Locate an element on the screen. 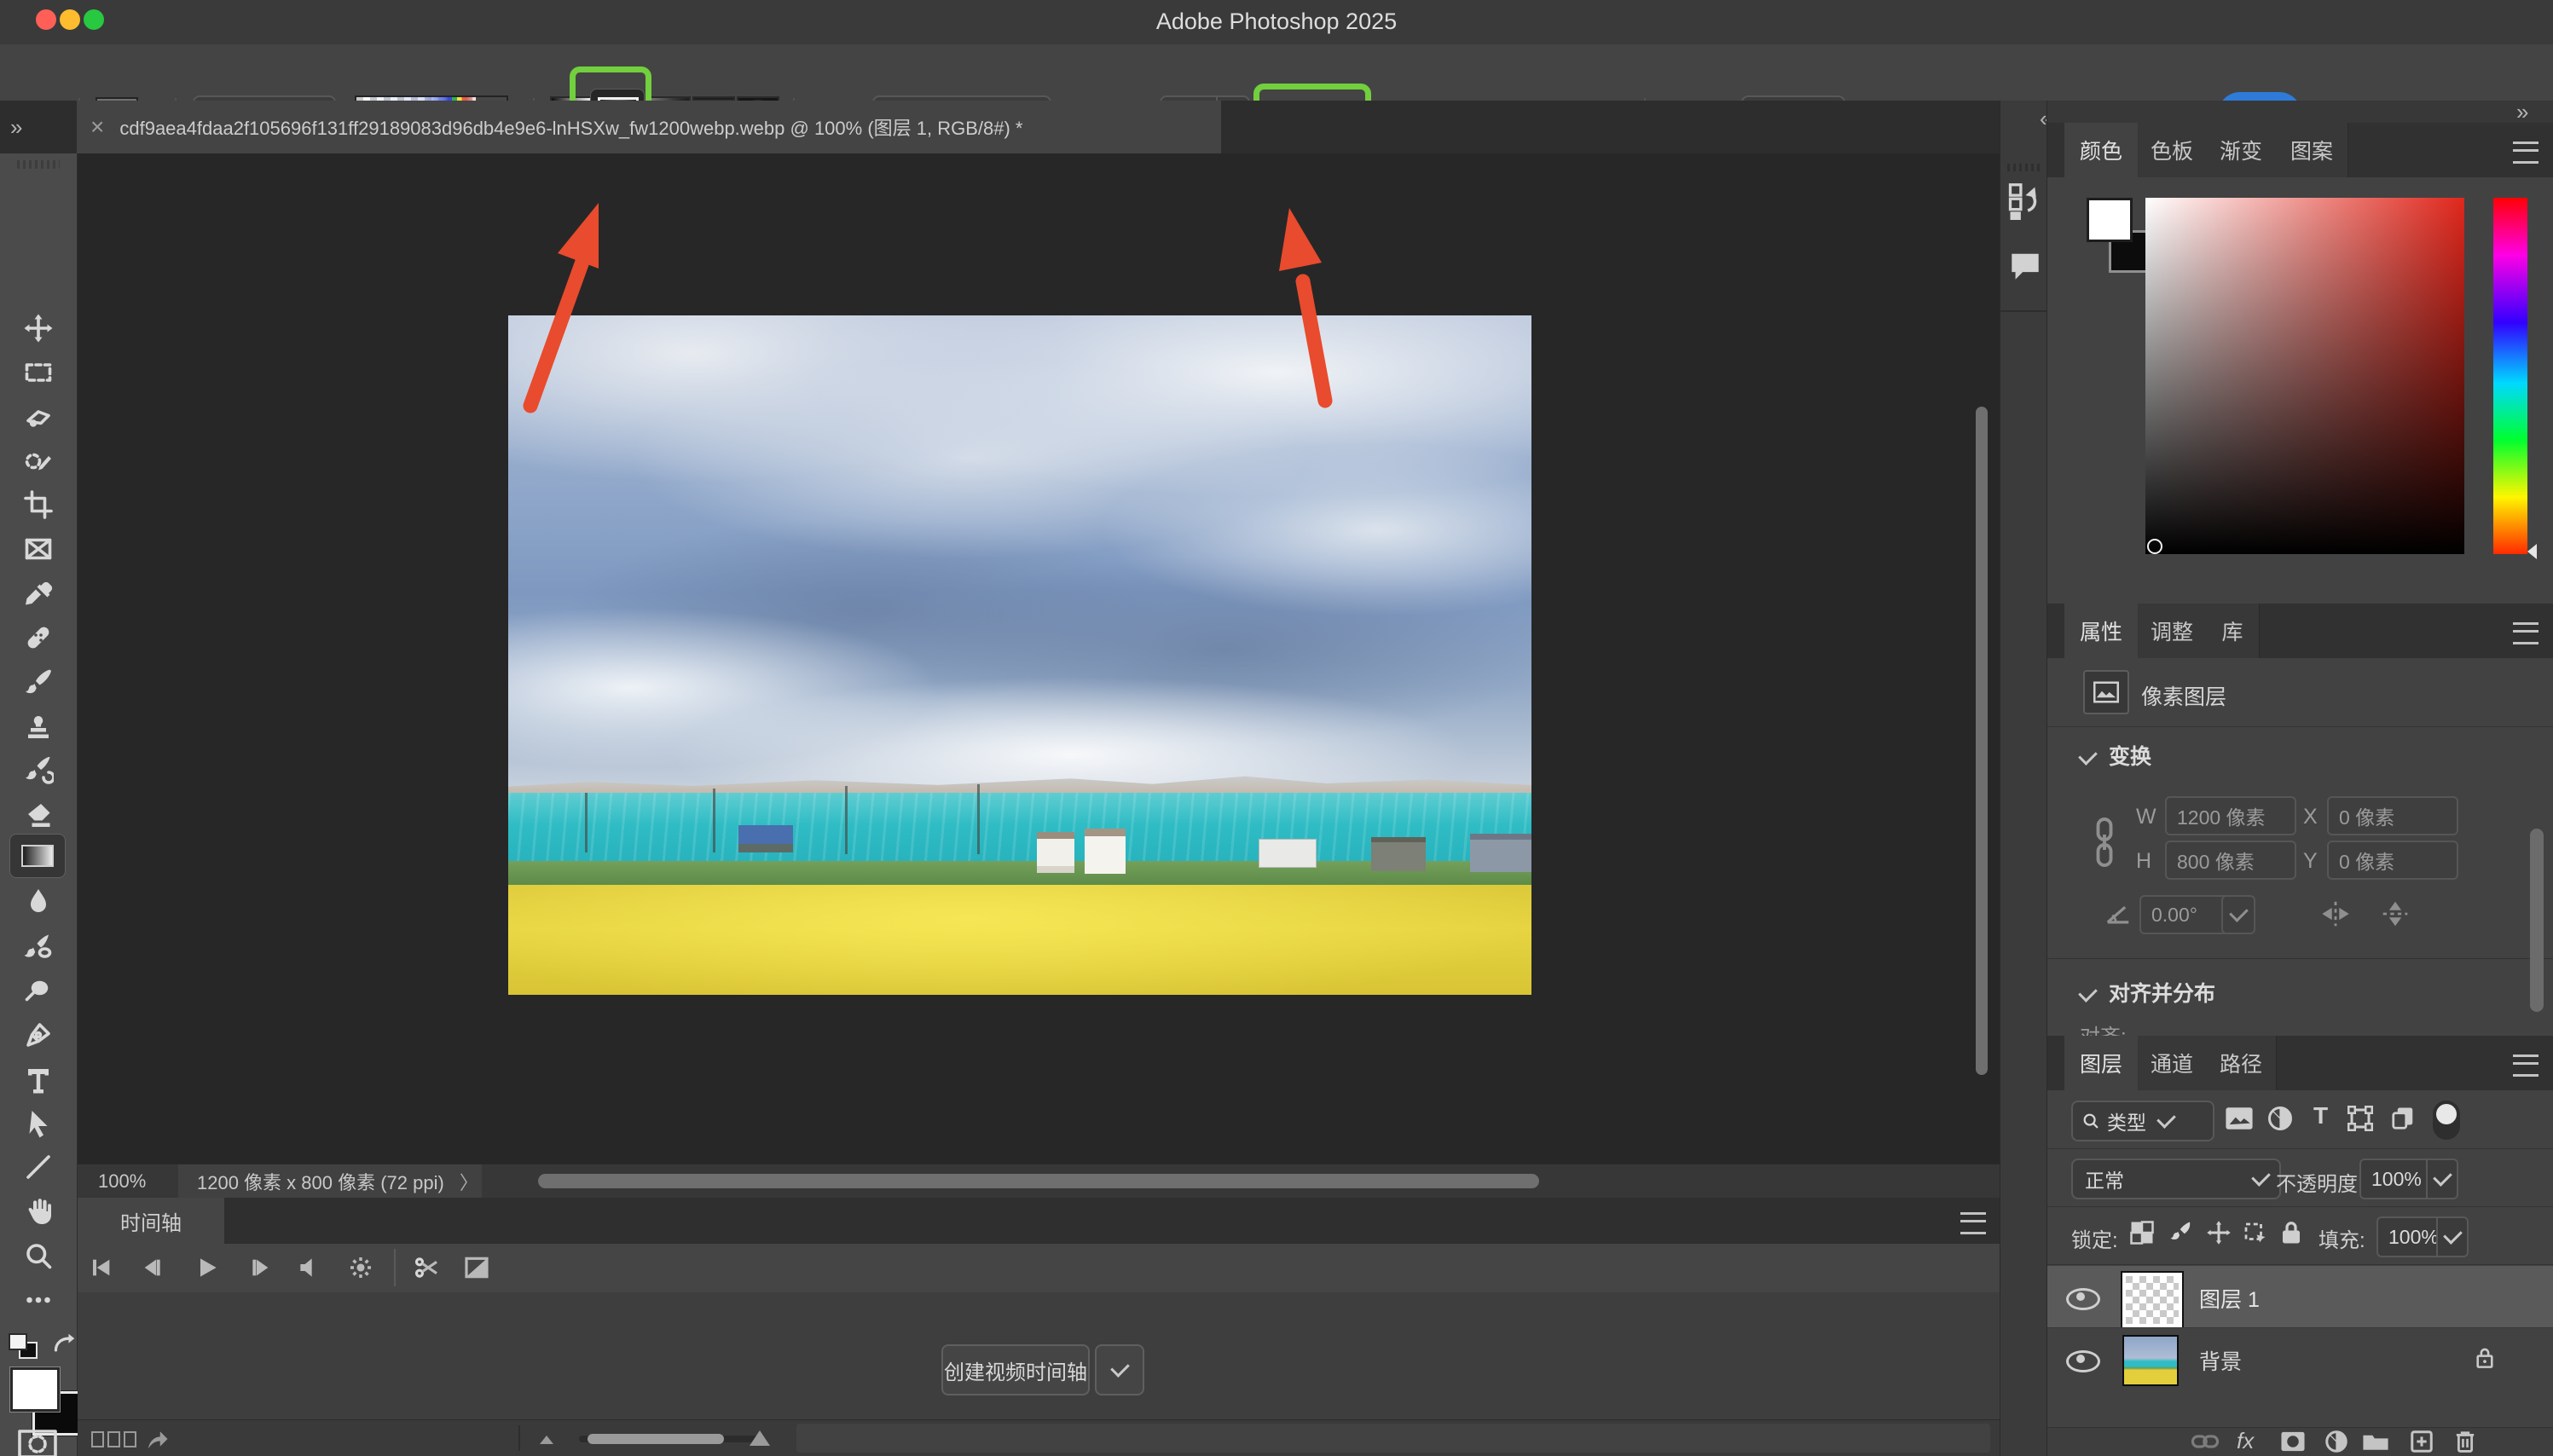  layer-name: 背景 is located at coordinates (2221, 1360).